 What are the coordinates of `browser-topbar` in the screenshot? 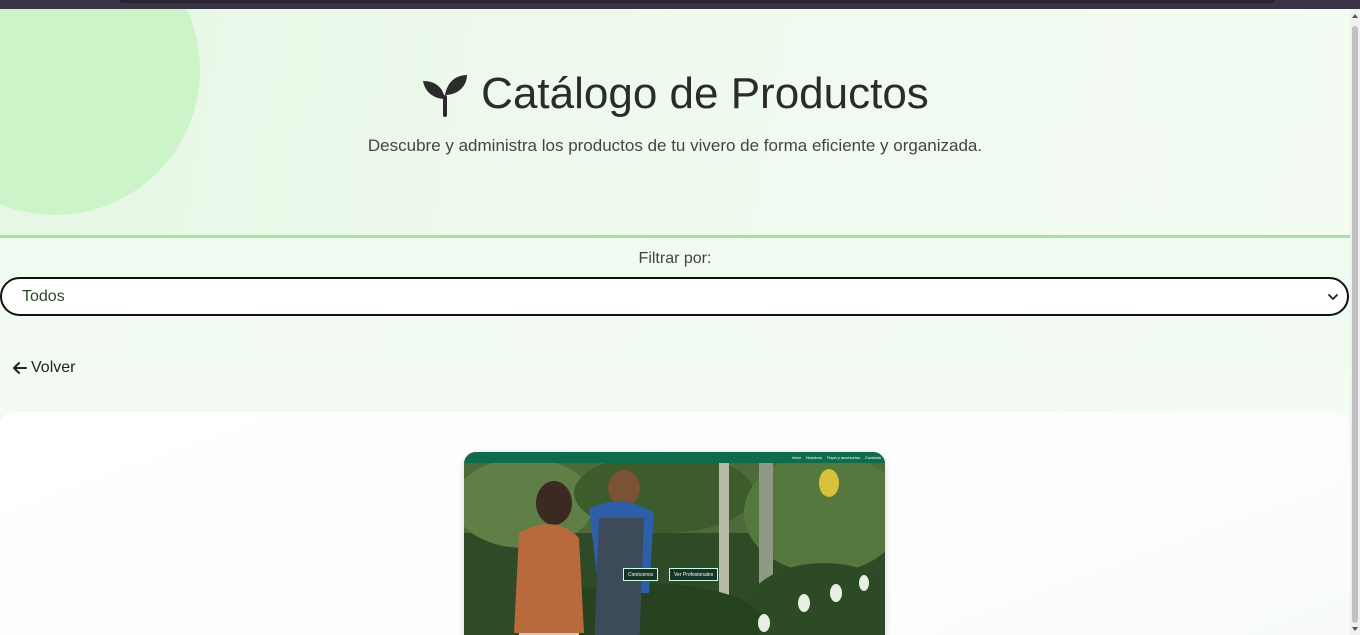 It's located at (680, 4).